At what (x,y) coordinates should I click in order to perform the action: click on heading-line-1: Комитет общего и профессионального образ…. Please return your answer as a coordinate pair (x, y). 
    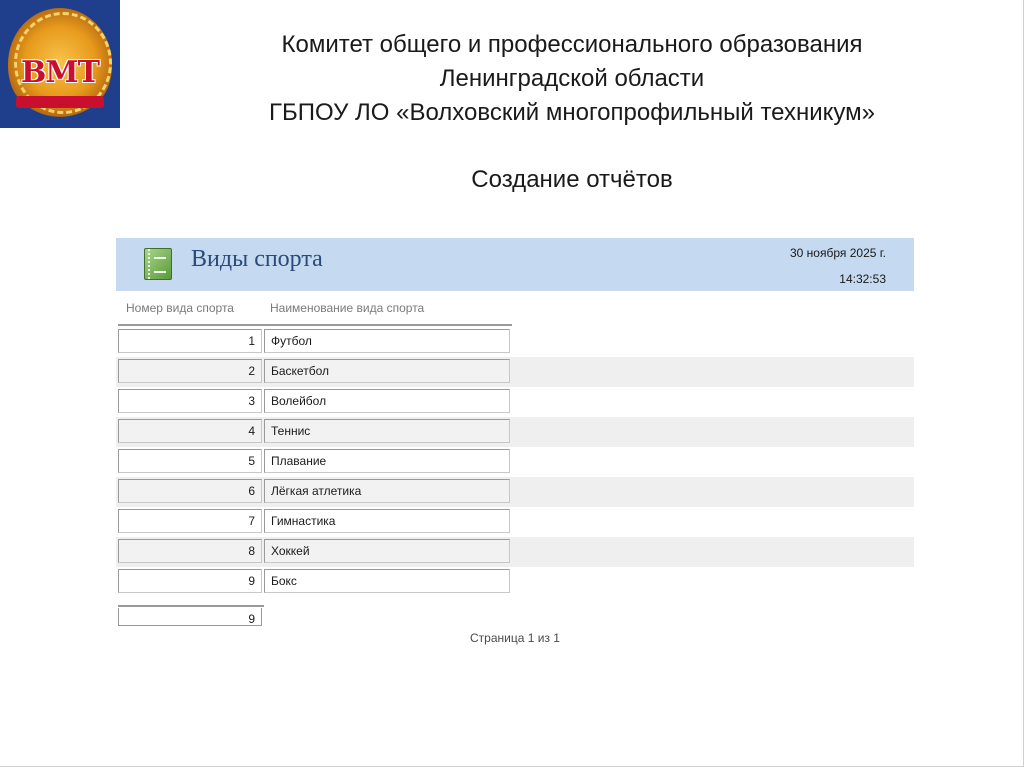
    Looking at the image, I should click on (572, 44).